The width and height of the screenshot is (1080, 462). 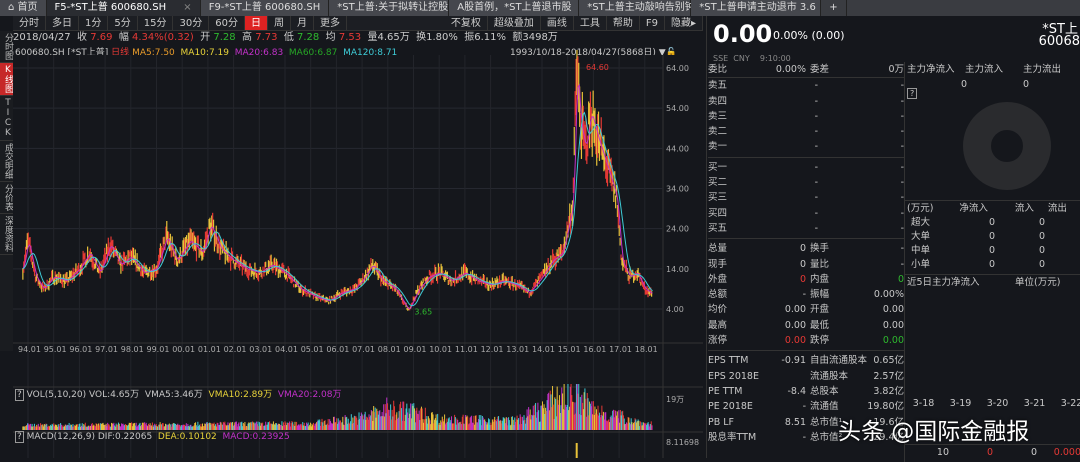 What do you see at coordinates (123, 37) in the screenshot?
I see `change-label: 幅` at bounding box center [123, 37].